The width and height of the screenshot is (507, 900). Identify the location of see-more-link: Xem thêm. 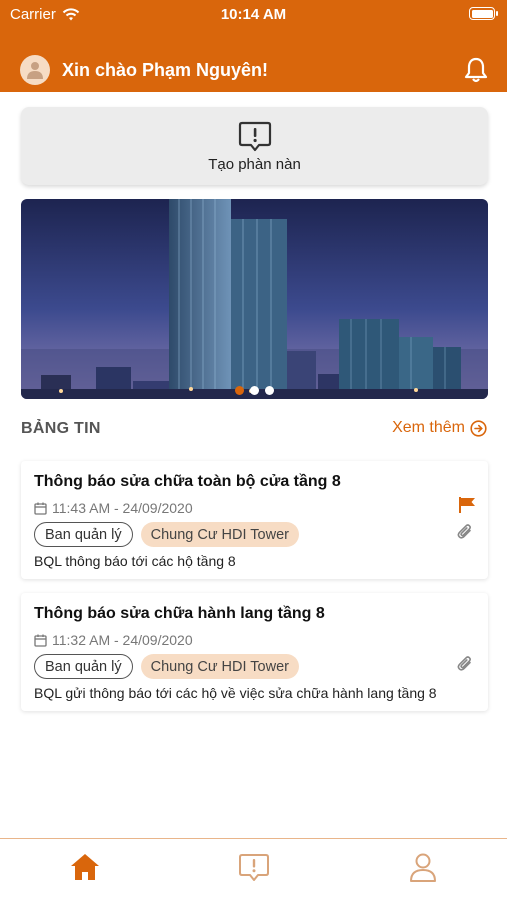
(439, 428).